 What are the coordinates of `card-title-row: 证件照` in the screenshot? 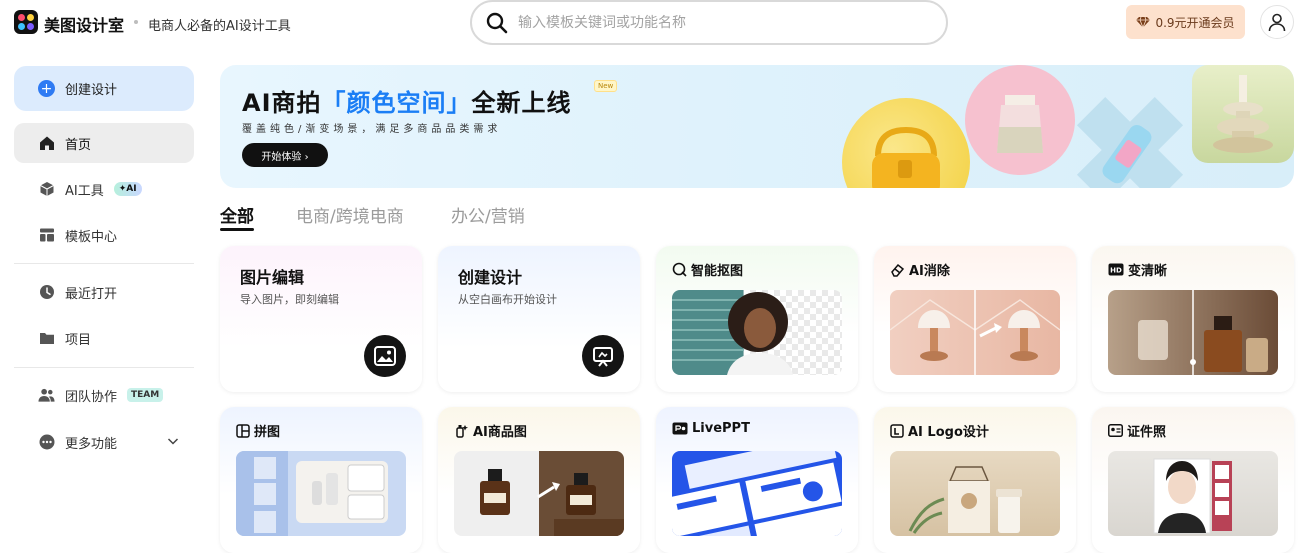 It's located at (1137, 430).